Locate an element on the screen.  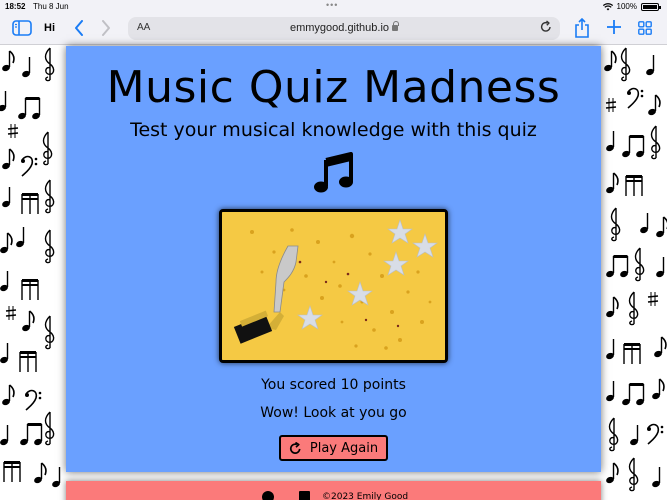
battery-percent: 100% is located at coordinates (626, 6).